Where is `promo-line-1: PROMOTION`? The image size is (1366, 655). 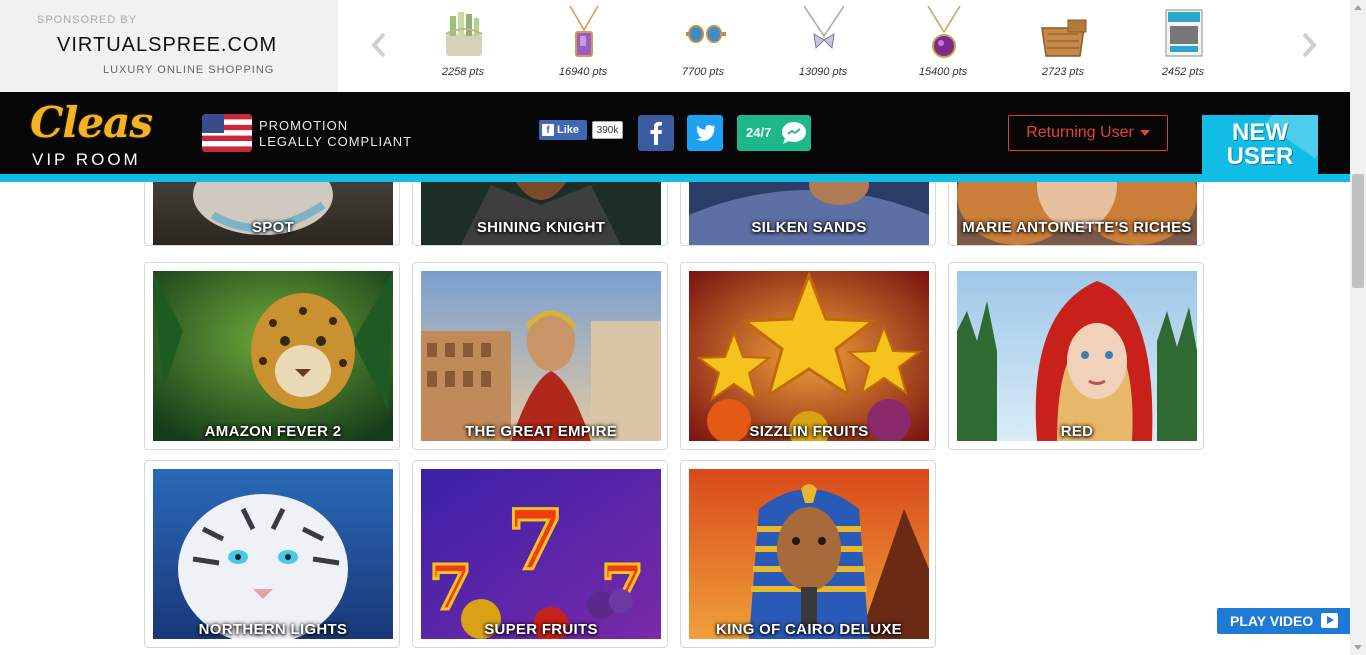 promo-line-1: PROMOTION is located at coordinates (304, 125).